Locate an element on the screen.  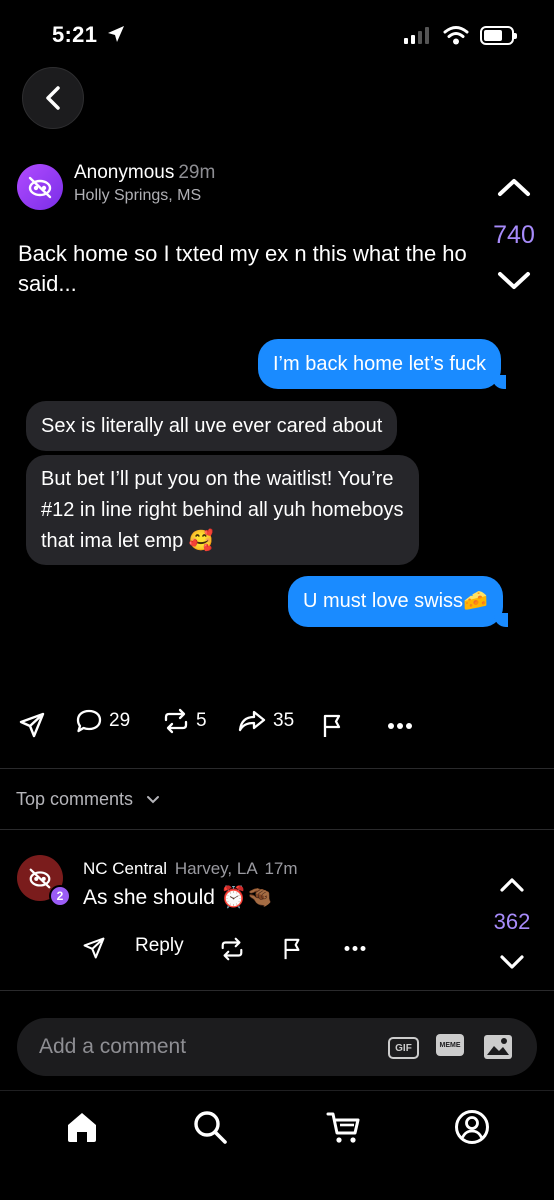
comment-composer: GIF MEME is located at coordinates (277, 1047).